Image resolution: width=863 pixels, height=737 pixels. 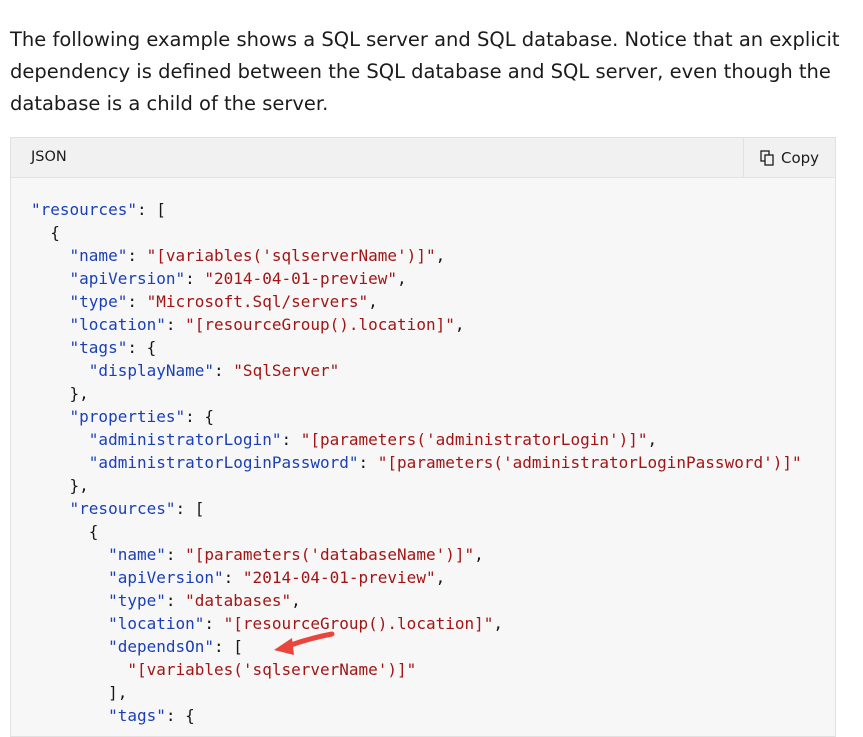 I want to click on json-string: "[parameters('databaseName')]", so click(x=330, y=554).